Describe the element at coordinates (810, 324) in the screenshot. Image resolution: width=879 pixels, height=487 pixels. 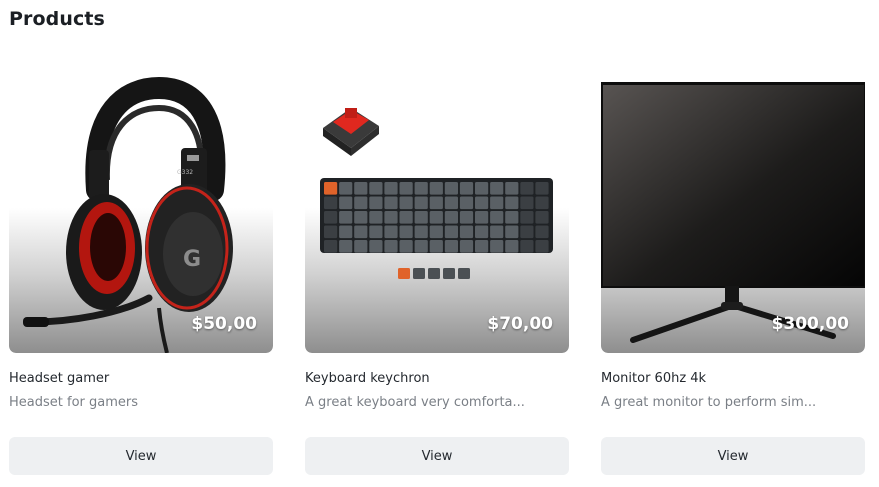
I see `product-price: $300,00` at that location.